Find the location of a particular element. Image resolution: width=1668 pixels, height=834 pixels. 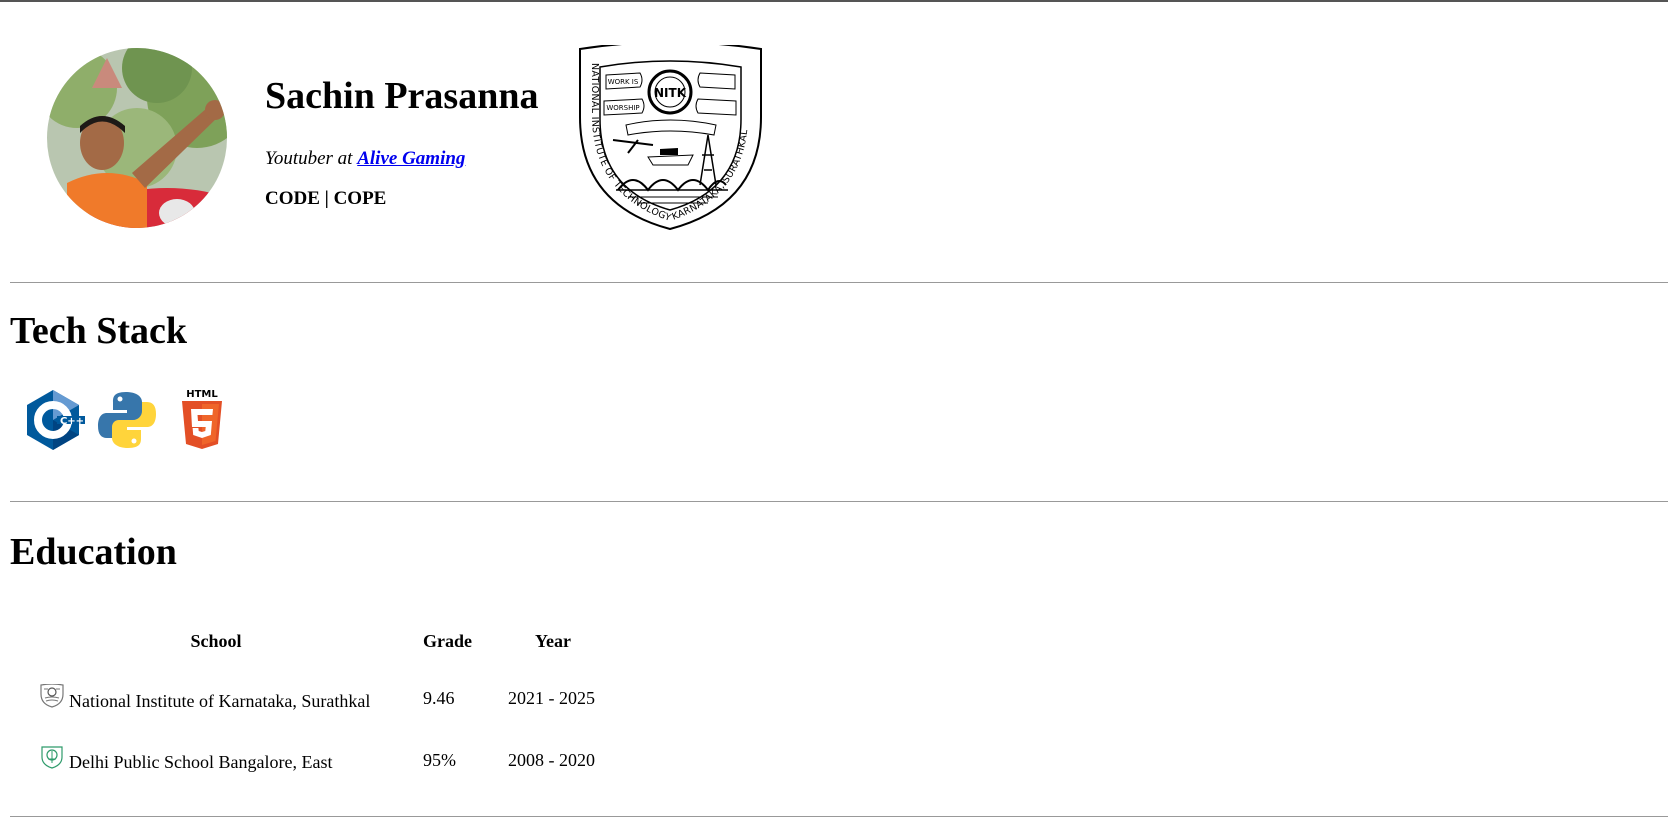

school-grade: 9.46 is located at coordinates (439, 698).